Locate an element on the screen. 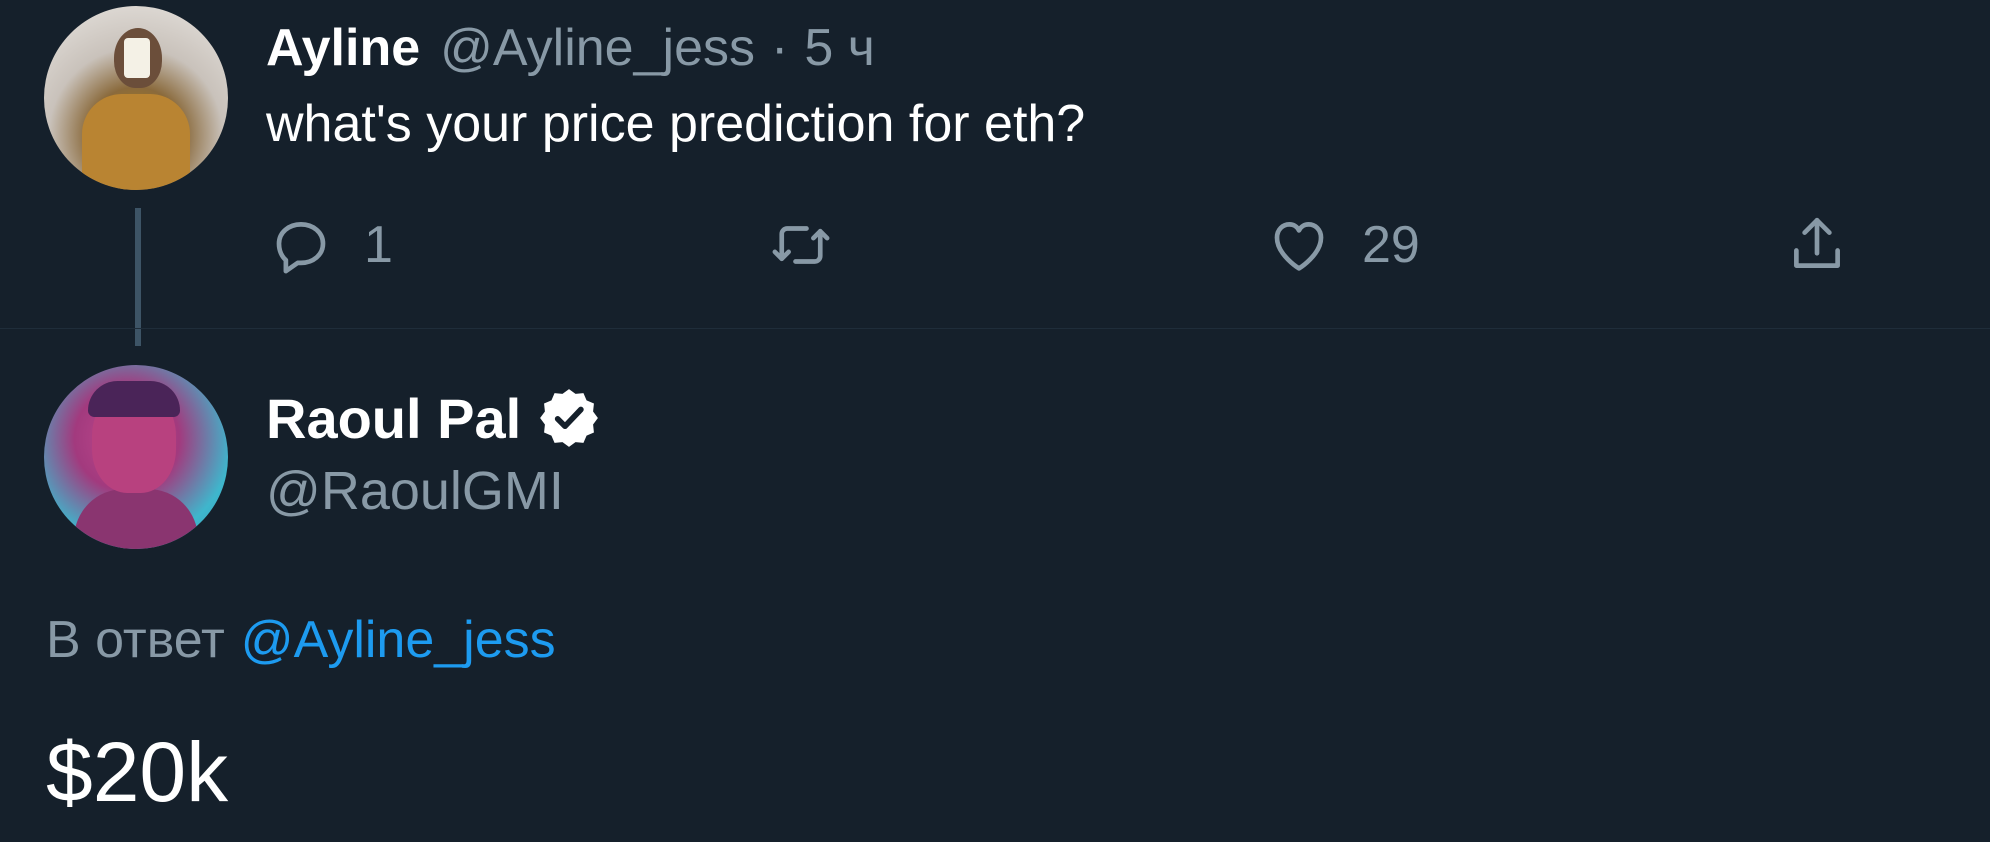  reply-button: 1 is located at coordinates (330, 245).